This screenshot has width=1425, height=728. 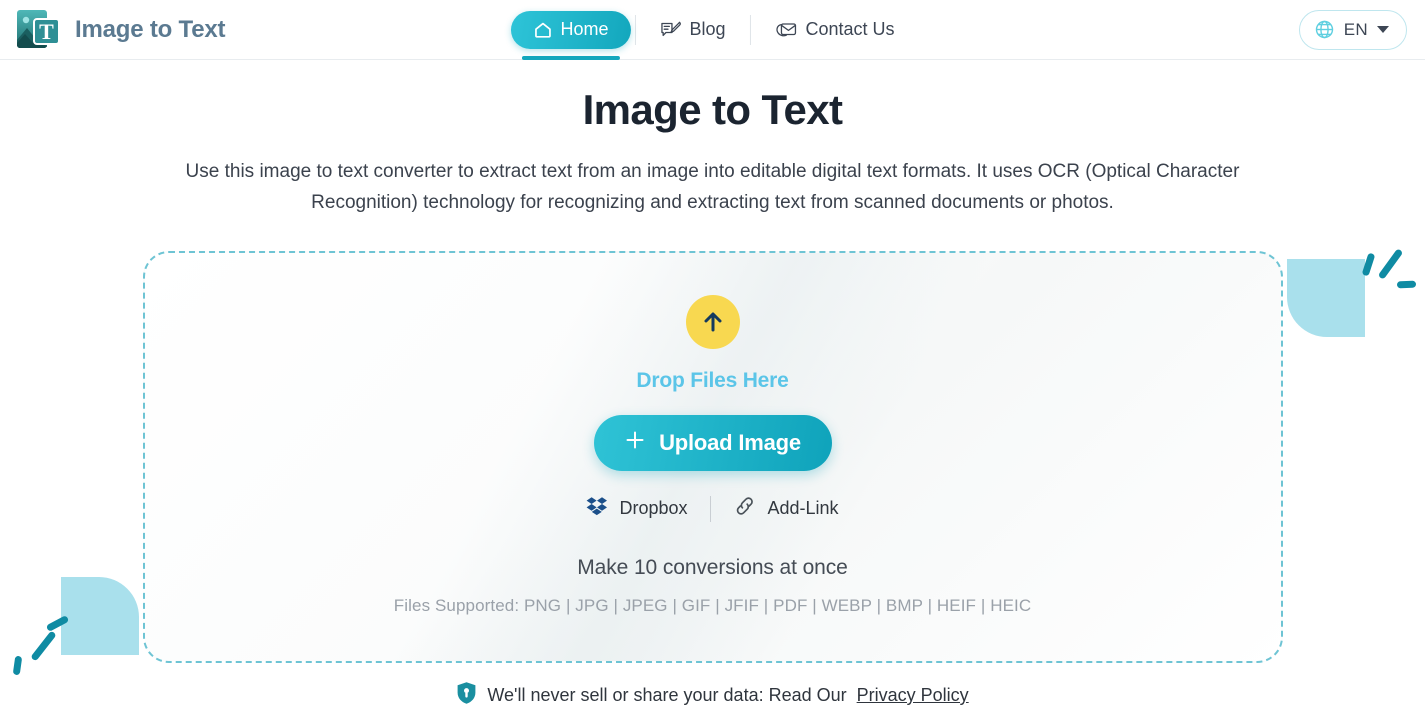 I want to click on add-link-source-button: Add-Link, so click(x=786, y=508).